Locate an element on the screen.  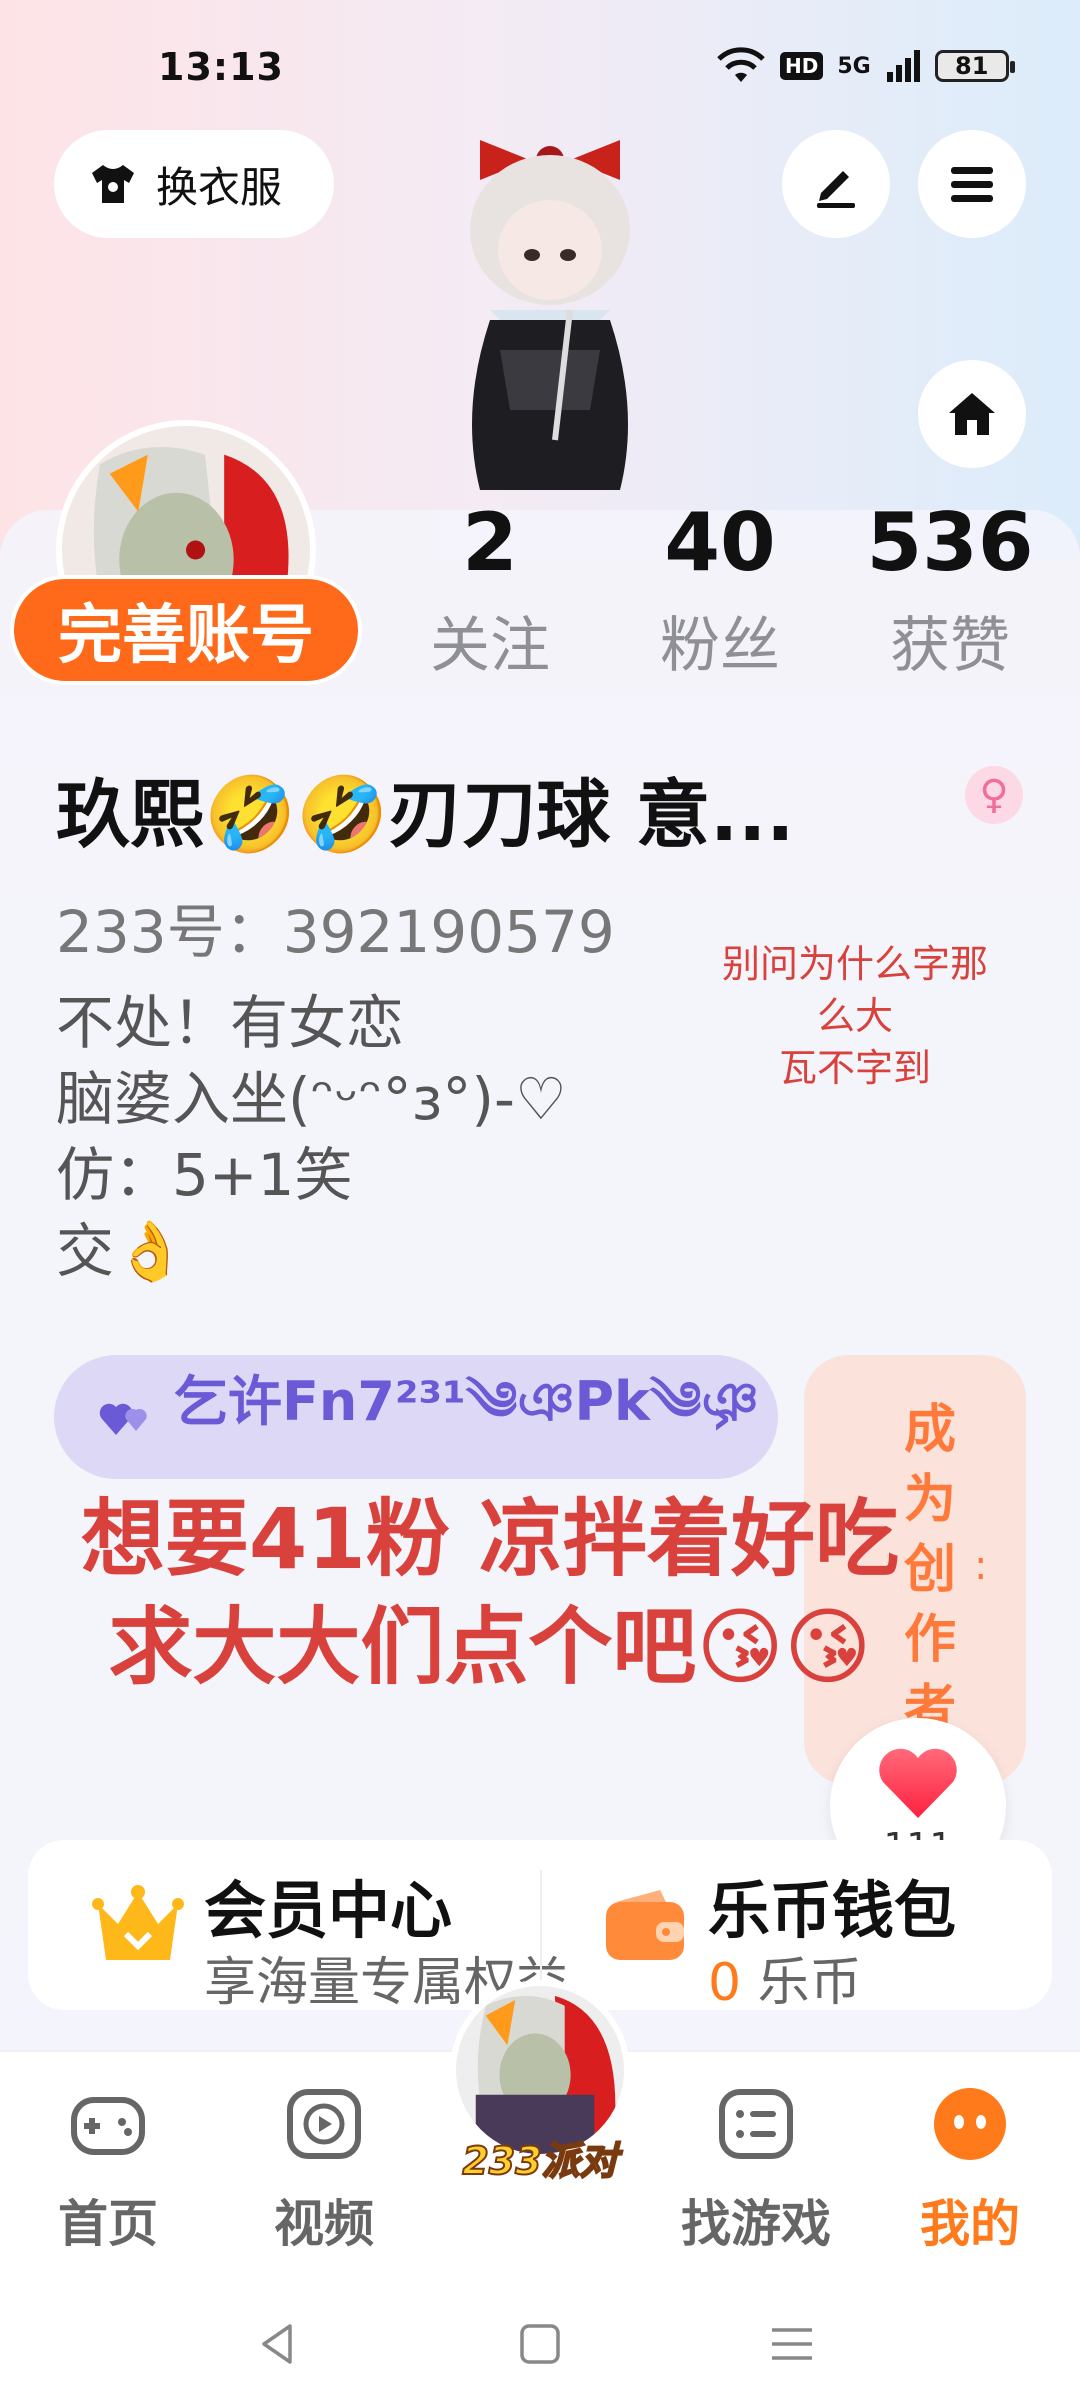
home-button is located at coordinates (972, 414).